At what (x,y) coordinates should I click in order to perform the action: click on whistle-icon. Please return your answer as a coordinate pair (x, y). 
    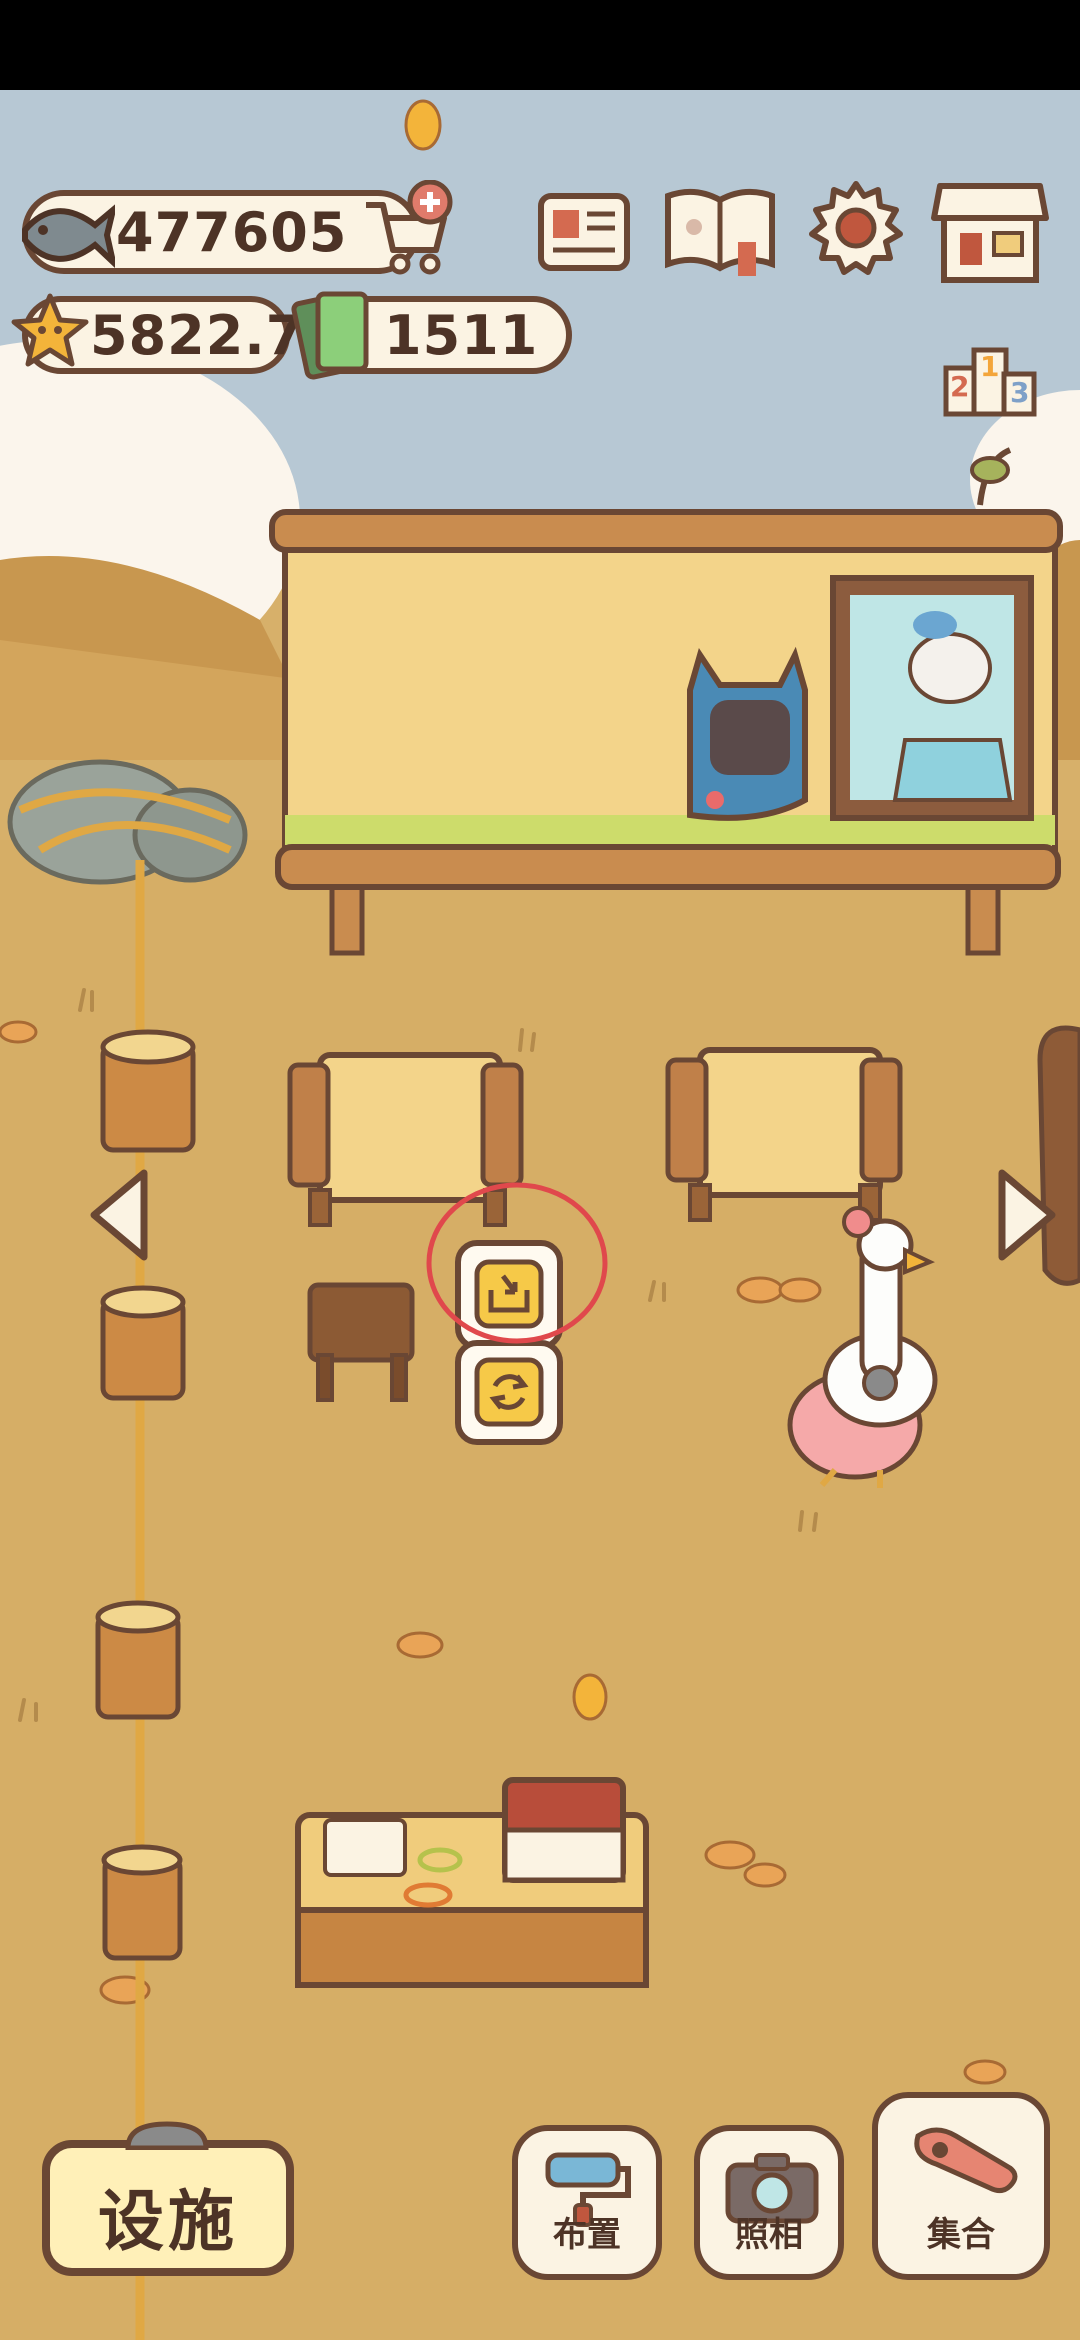
    Looking at the image, I should click on (966, 2160).